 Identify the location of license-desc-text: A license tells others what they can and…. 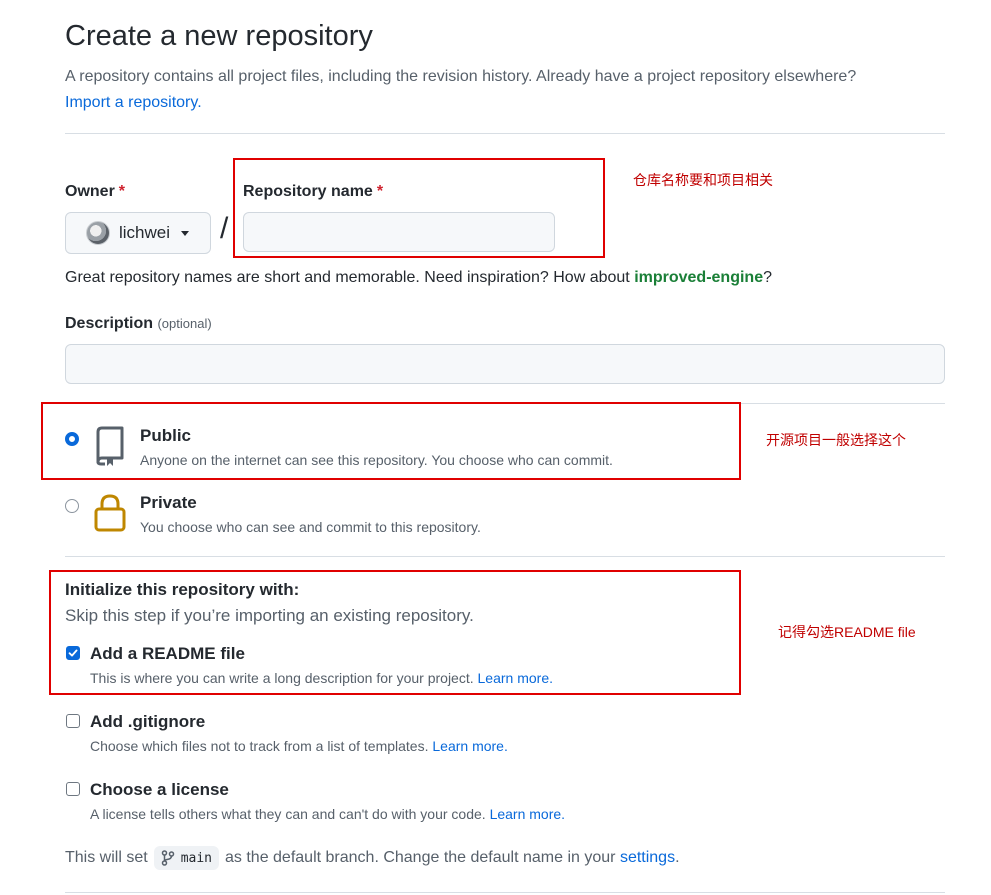
(288, 814).